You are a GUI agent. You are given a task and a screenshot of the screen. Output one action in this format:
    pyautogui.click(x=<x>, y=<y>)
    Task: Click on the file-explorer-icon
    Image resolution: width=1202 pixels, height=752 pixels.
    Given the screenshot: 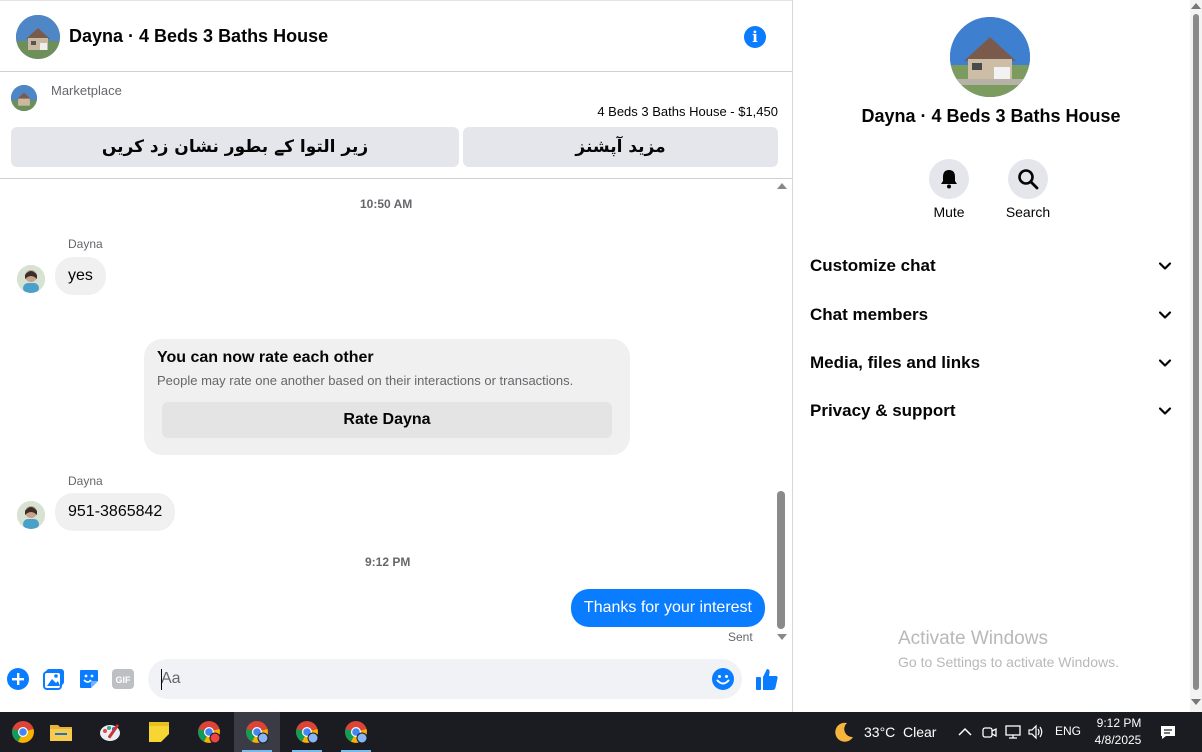 What is the action you would take?
    pyautogui.click(x=61, y=733)
    